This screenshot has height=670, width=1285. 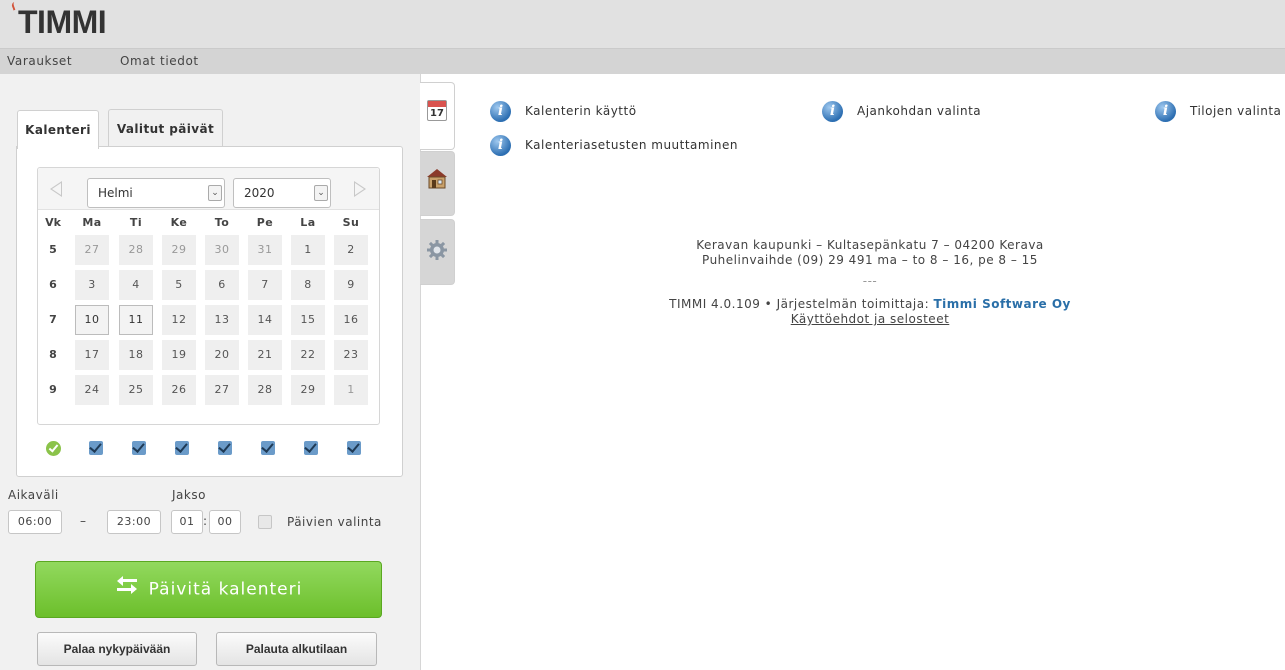 What do you see at coordinates (33, 495) in the screenshot?
I see `aikavali-label: Aikaväli` at bounding box center [33, 495].